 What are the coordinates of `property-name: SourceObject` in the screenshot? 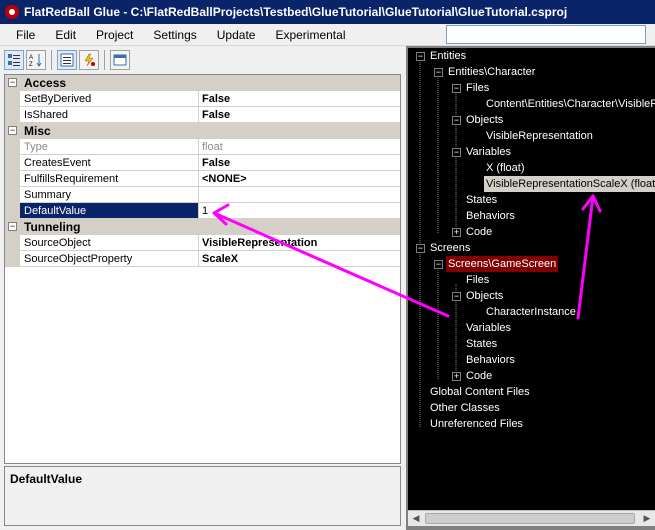 It's located at (109, 243).